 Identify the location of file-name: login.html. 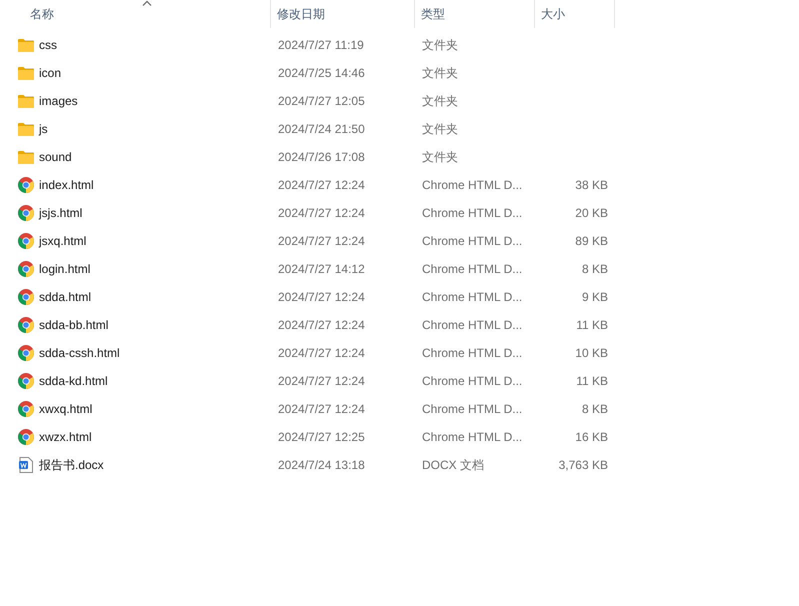
(64, 269).